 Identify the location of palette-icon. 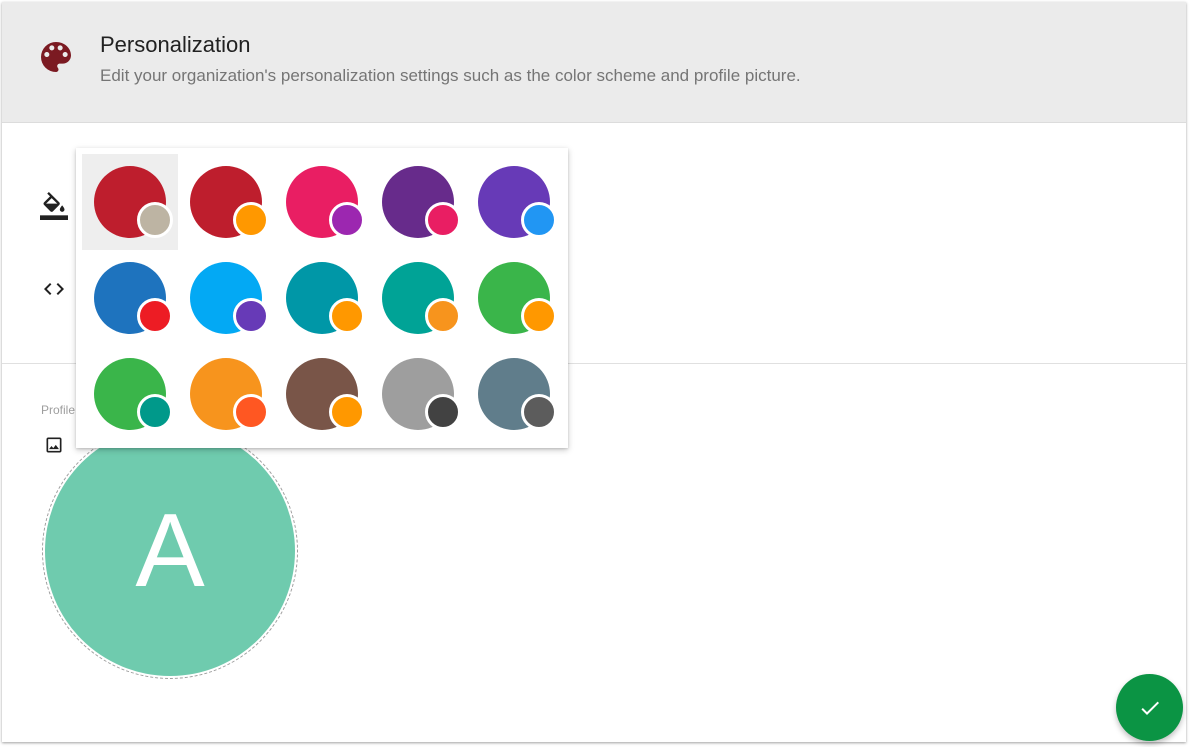
(56, 57).